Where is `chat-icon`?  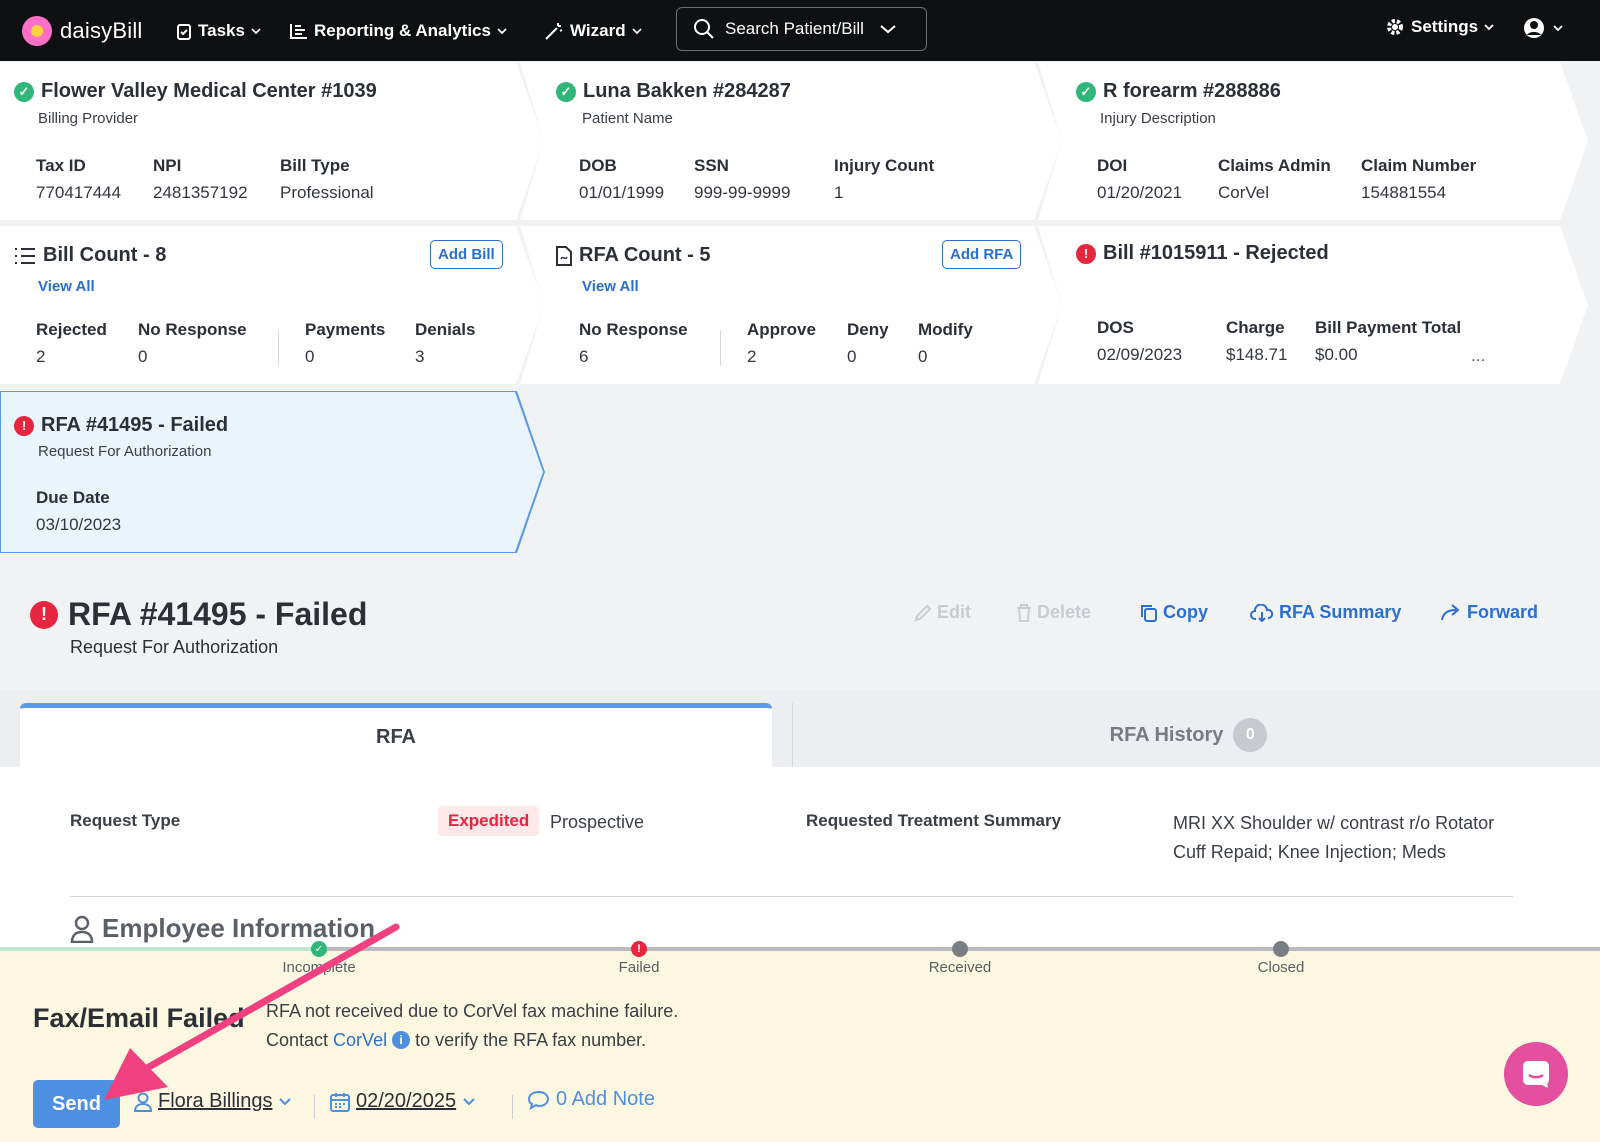 chat-icon is located at coordinates (1536, 1074).